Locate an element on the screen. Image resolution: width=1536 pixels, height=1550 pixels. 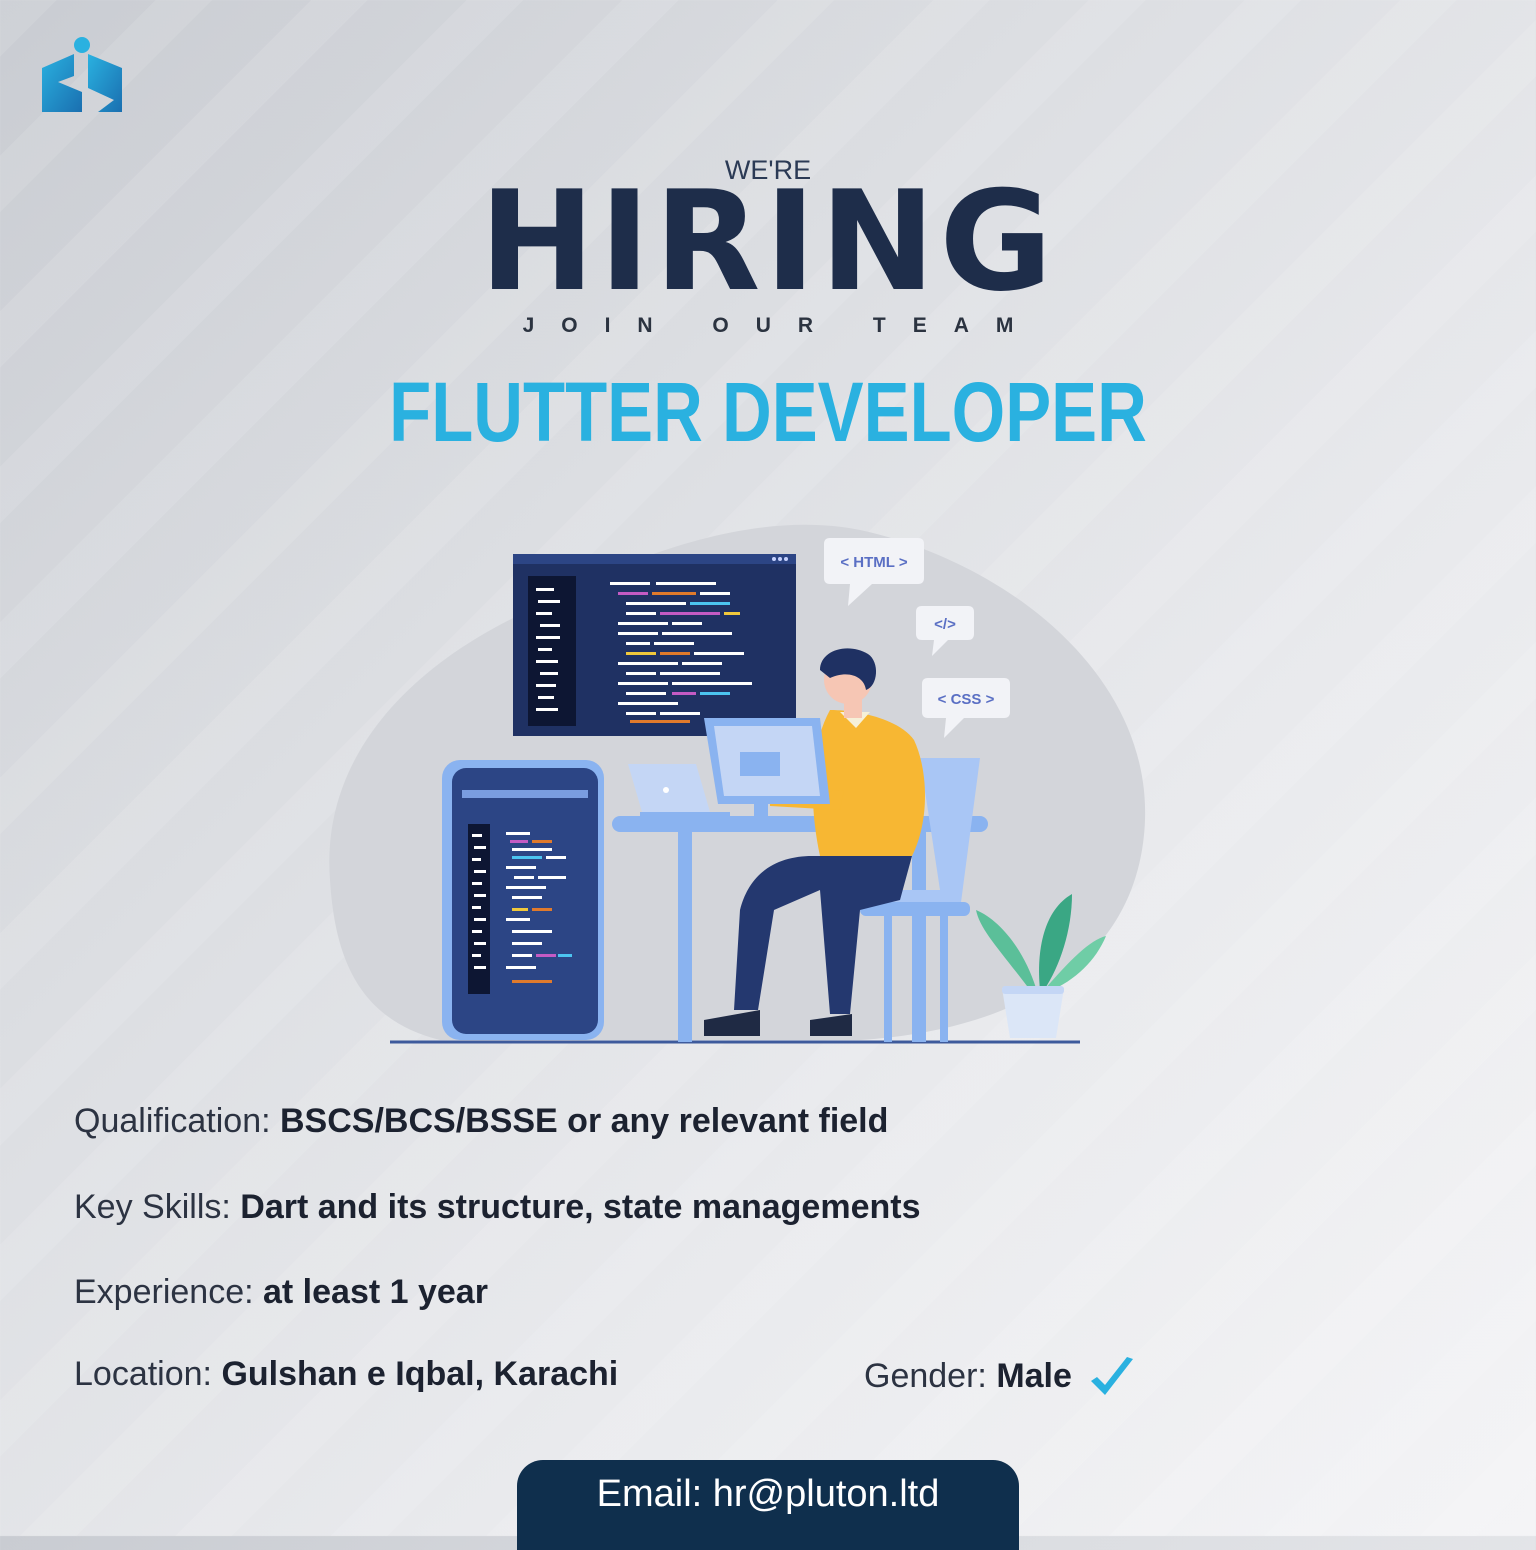
gender-label: Gender: is located at coordinates (925, 1375).